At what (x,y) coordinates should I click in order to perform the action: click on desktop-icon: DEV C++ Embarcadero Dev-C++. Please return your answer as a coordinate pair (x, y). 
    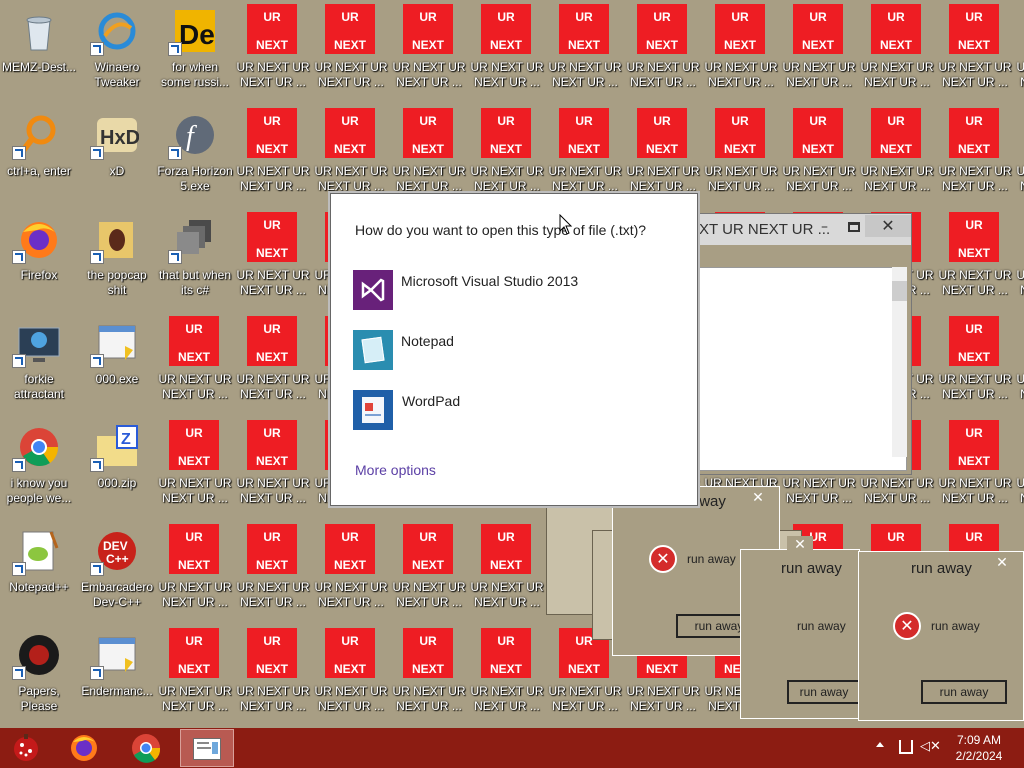
    Looking at the image, I should click on (117, 574).